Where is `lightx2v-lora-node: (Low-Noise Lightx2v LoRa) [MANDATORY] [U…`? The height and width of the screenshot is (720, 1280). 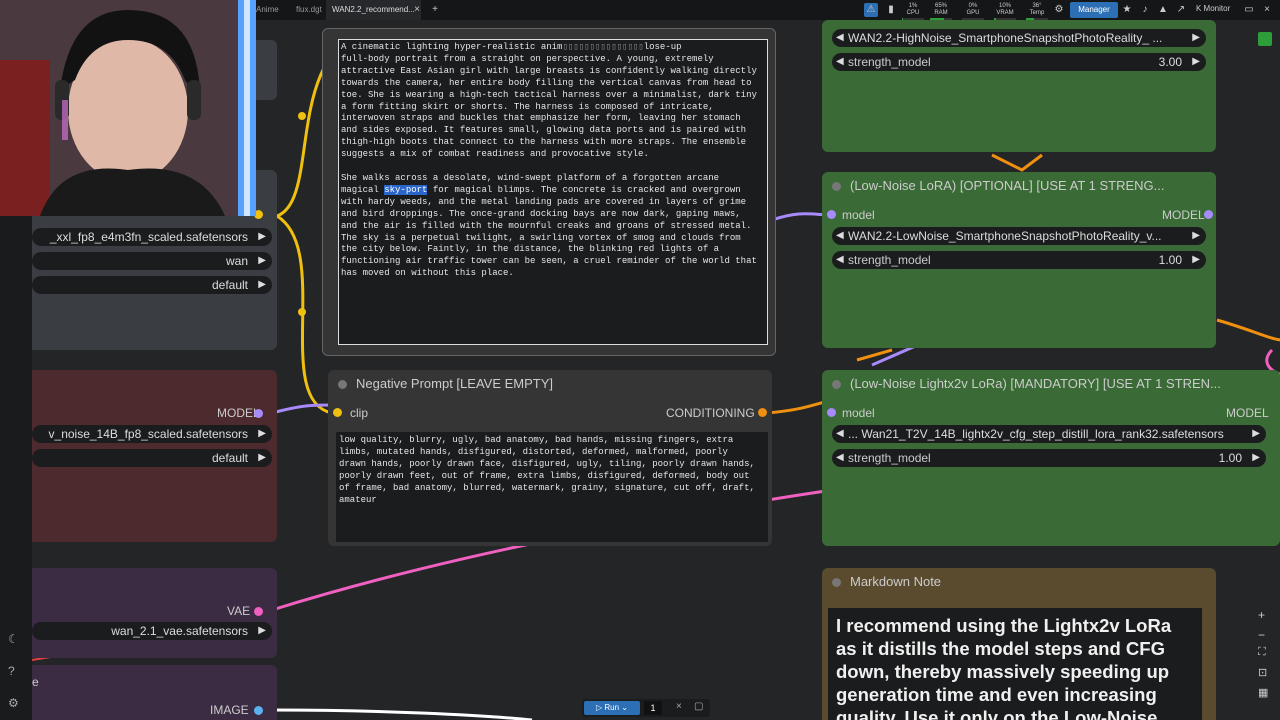 lightx2v-lora-node: (Low-Noise Lightx2v LoRa) [MANDATORY] [U… is located at coordinates (1051, 458).